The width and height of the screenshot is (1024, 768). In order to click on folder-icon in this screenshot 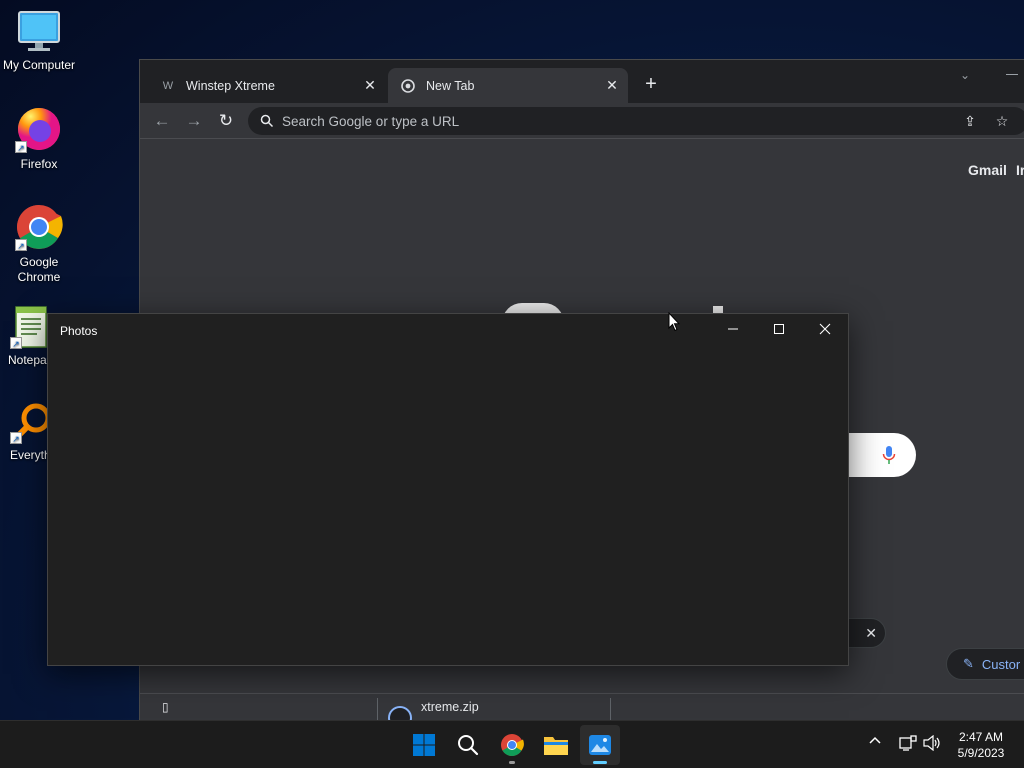, I will do `click(556, 746)`.